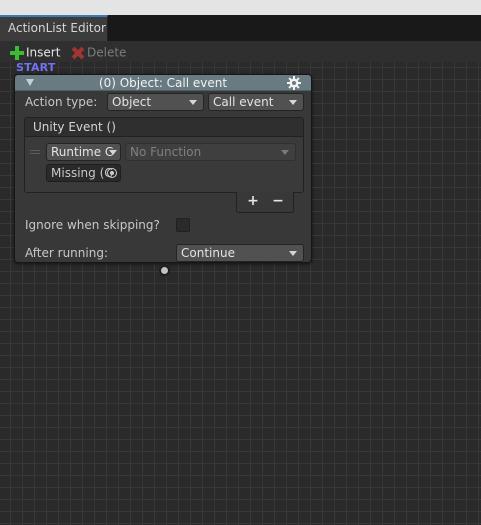  Describe the element at coordinates (240, 7) in the screenshot. I see `window-top-strip` at that location.